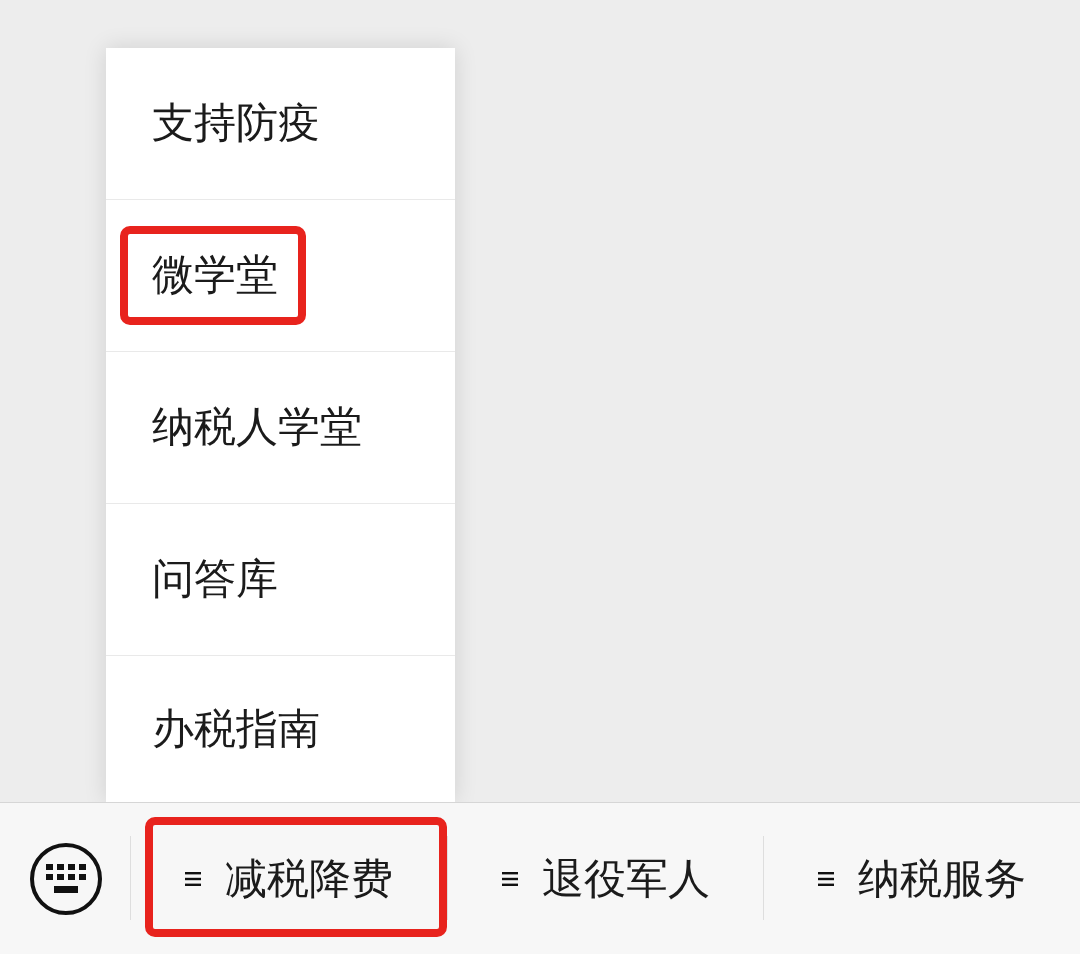 This screenshot has width=1080, height=954. I want to click on menu-bar-button: 纳税服务, so click(922, 878).